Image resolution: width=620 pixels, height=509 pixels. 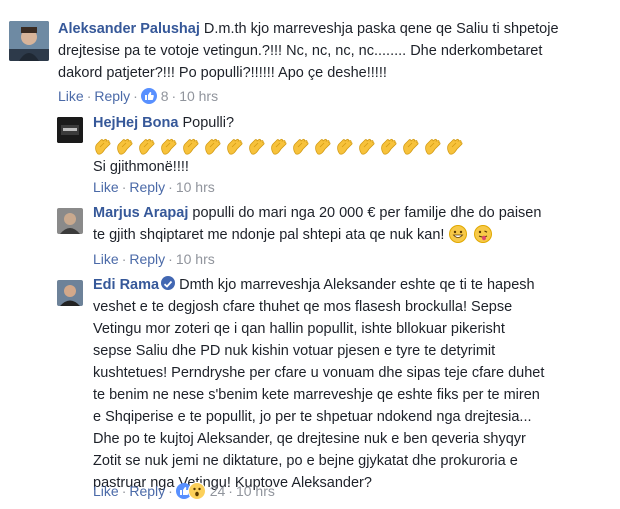 I want to click on author-name: Marjus Arapaj, so click(x=140, y=213).